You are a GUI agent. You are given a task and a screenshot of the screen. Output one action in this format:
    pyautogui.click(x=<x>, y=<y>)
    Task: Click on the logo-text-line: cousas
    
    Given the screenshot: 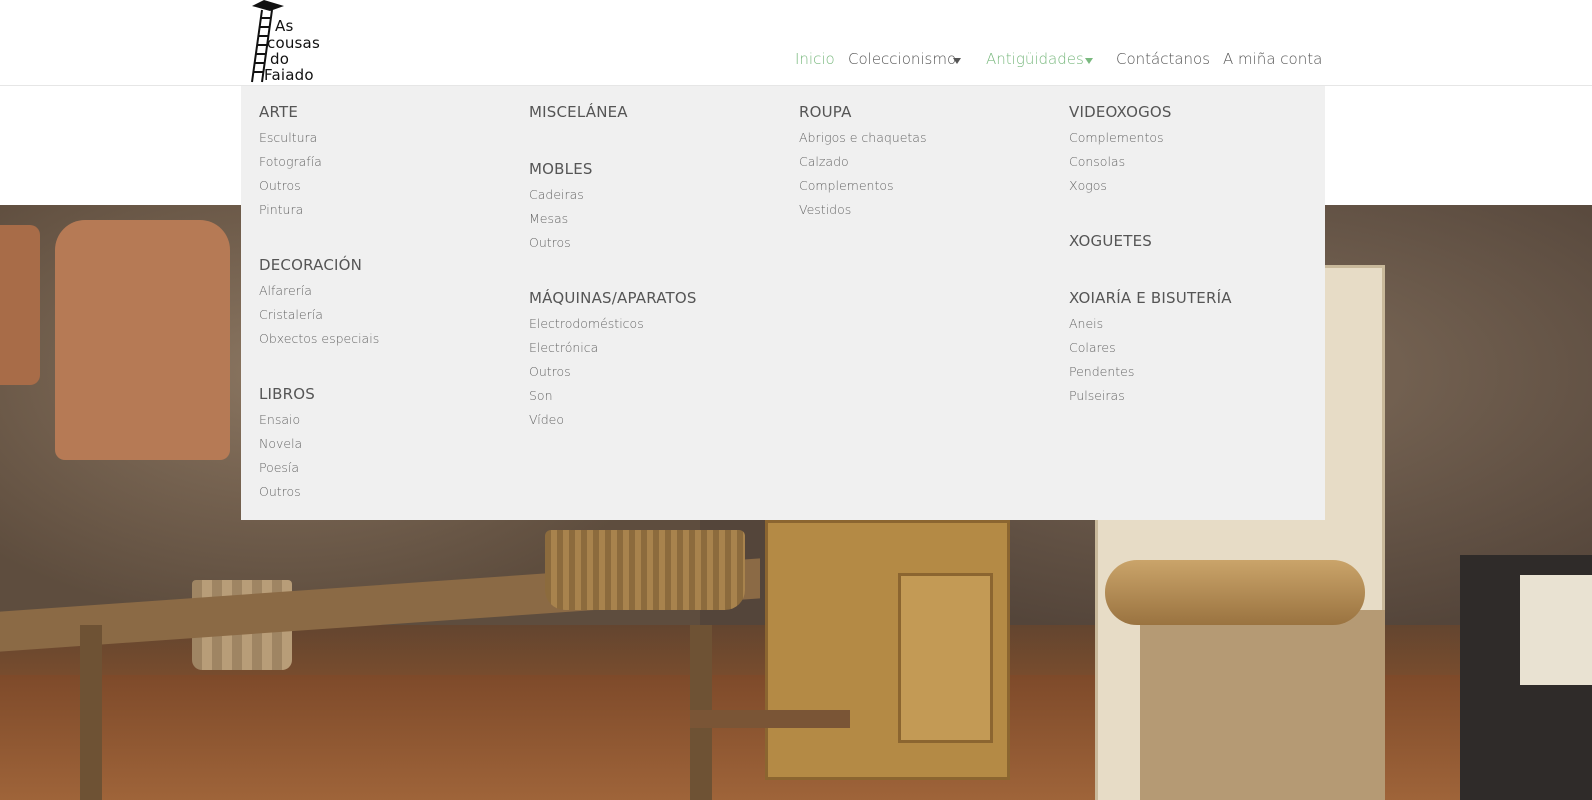 What is the action you would take?
    pyautogui.click(x=293, y=43)
    